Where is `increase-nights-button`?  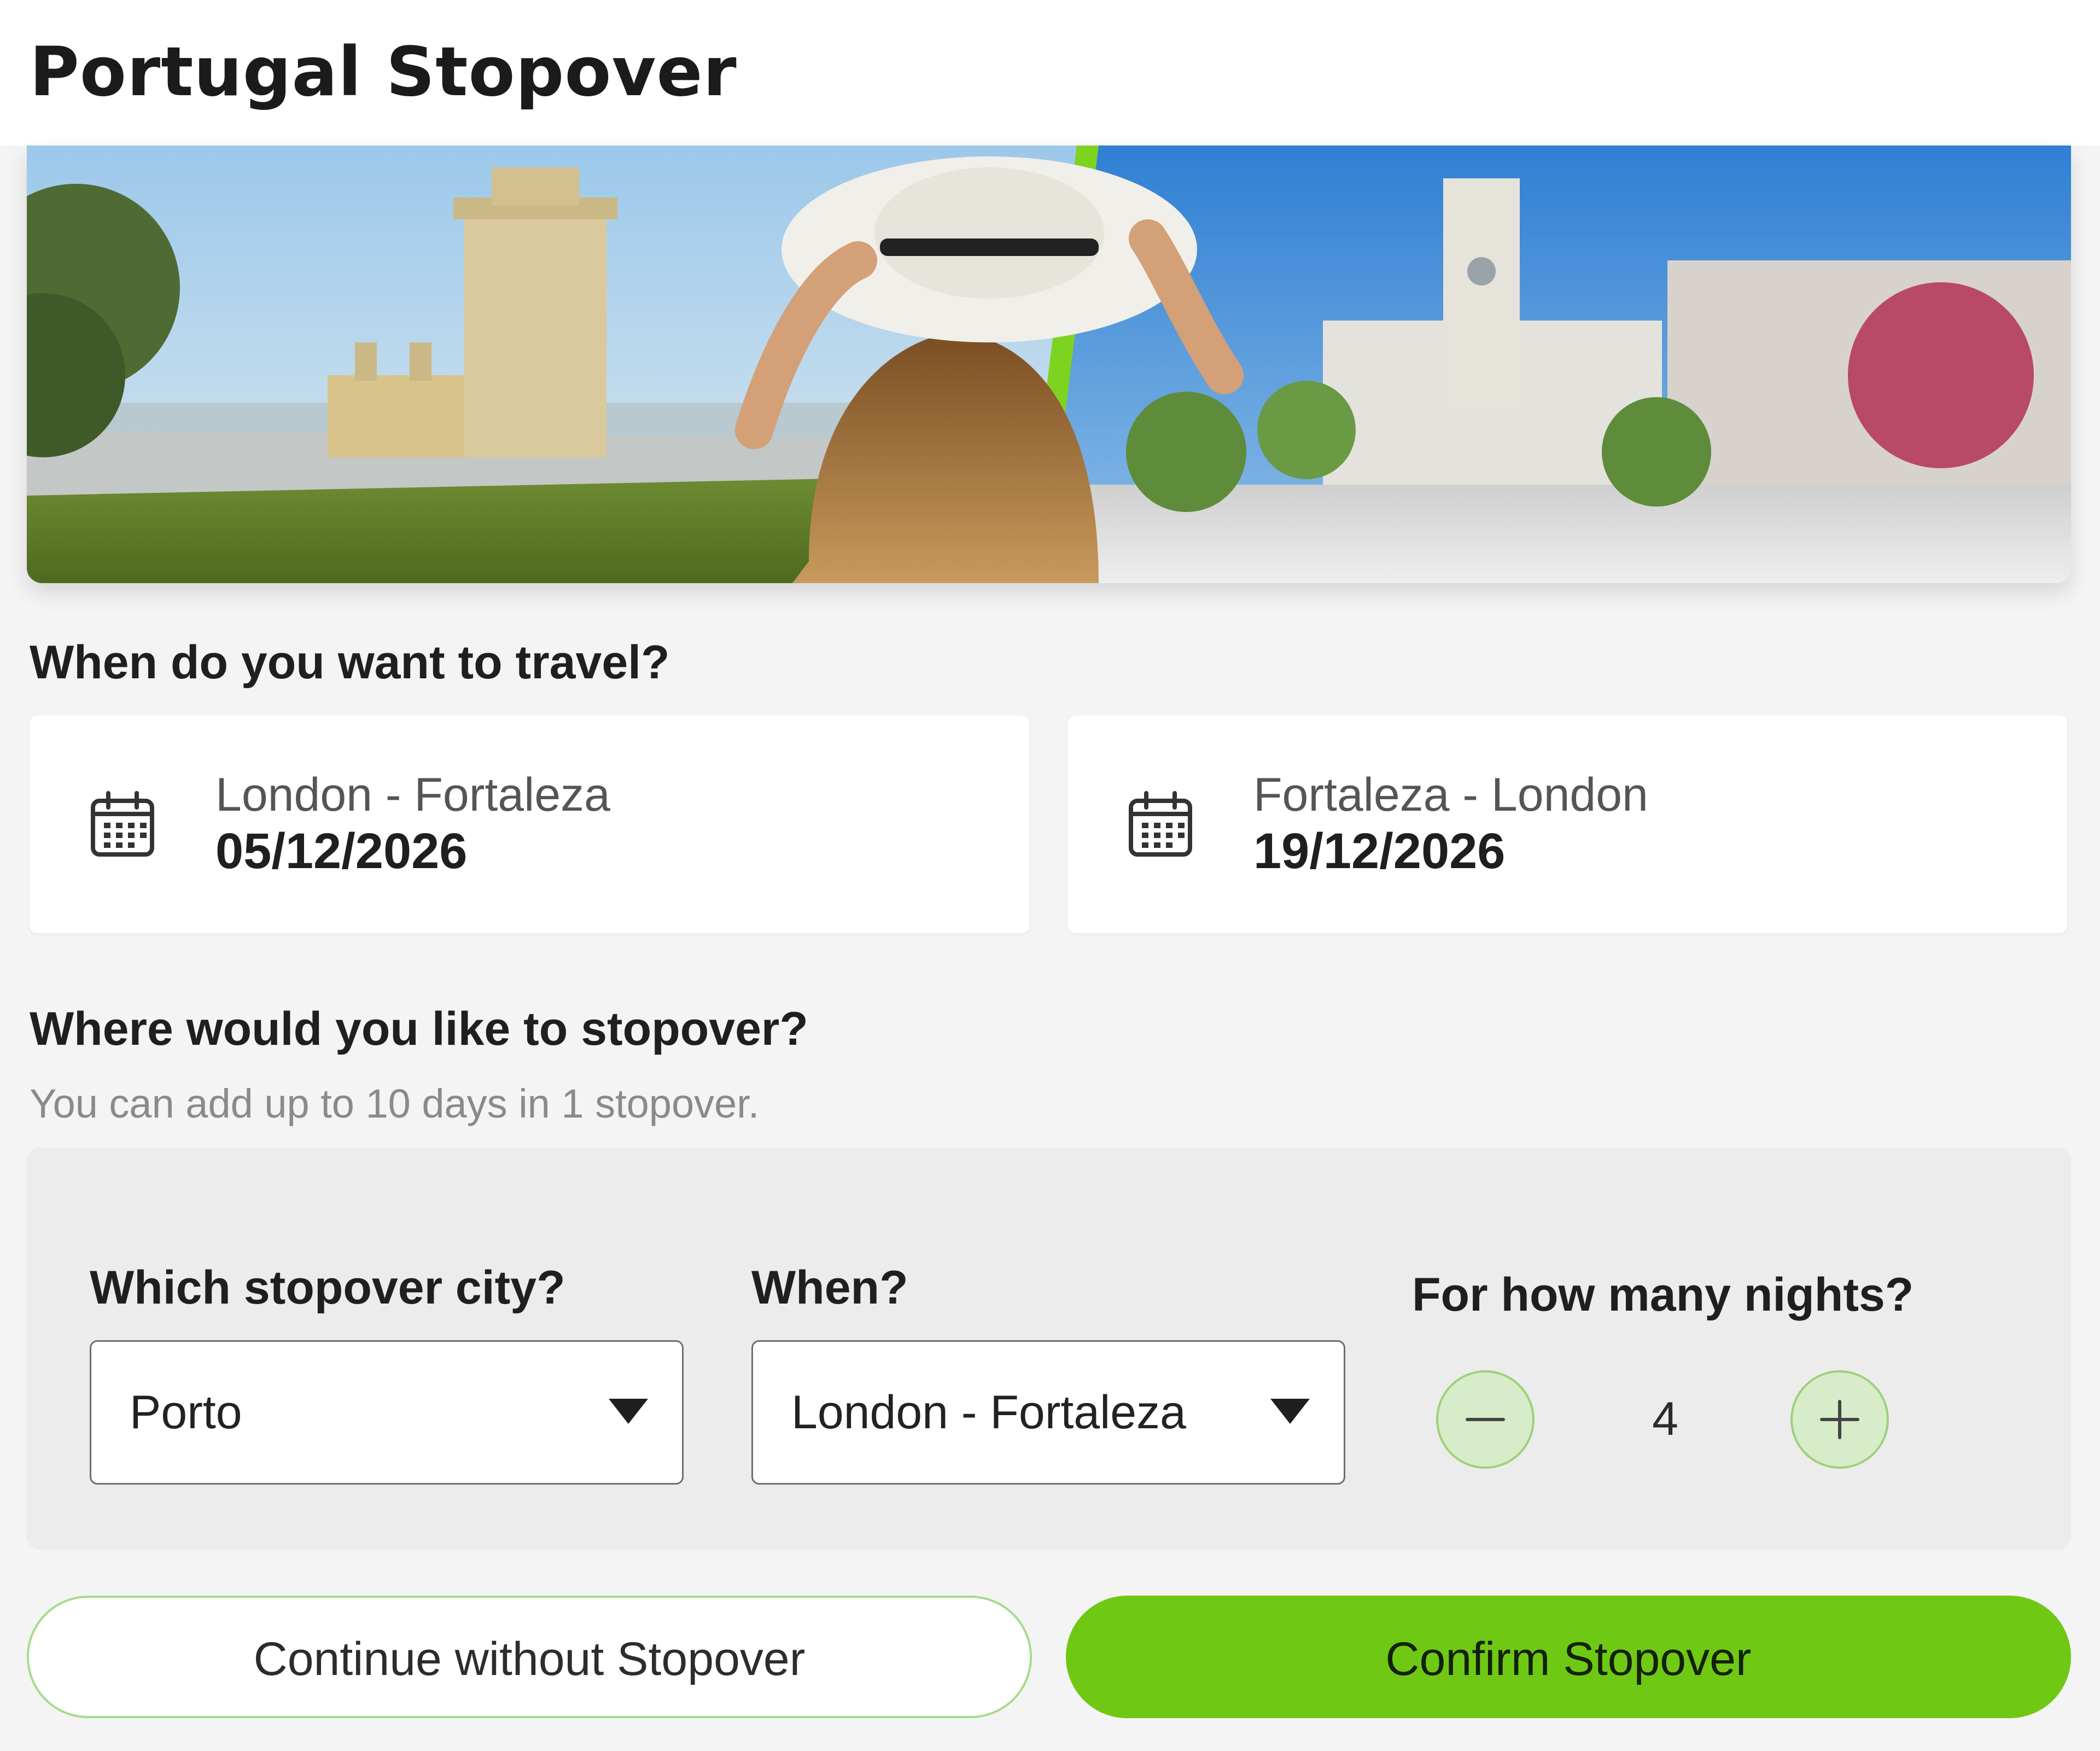 increase-nights-button is located at coordinates (1839, 1419).